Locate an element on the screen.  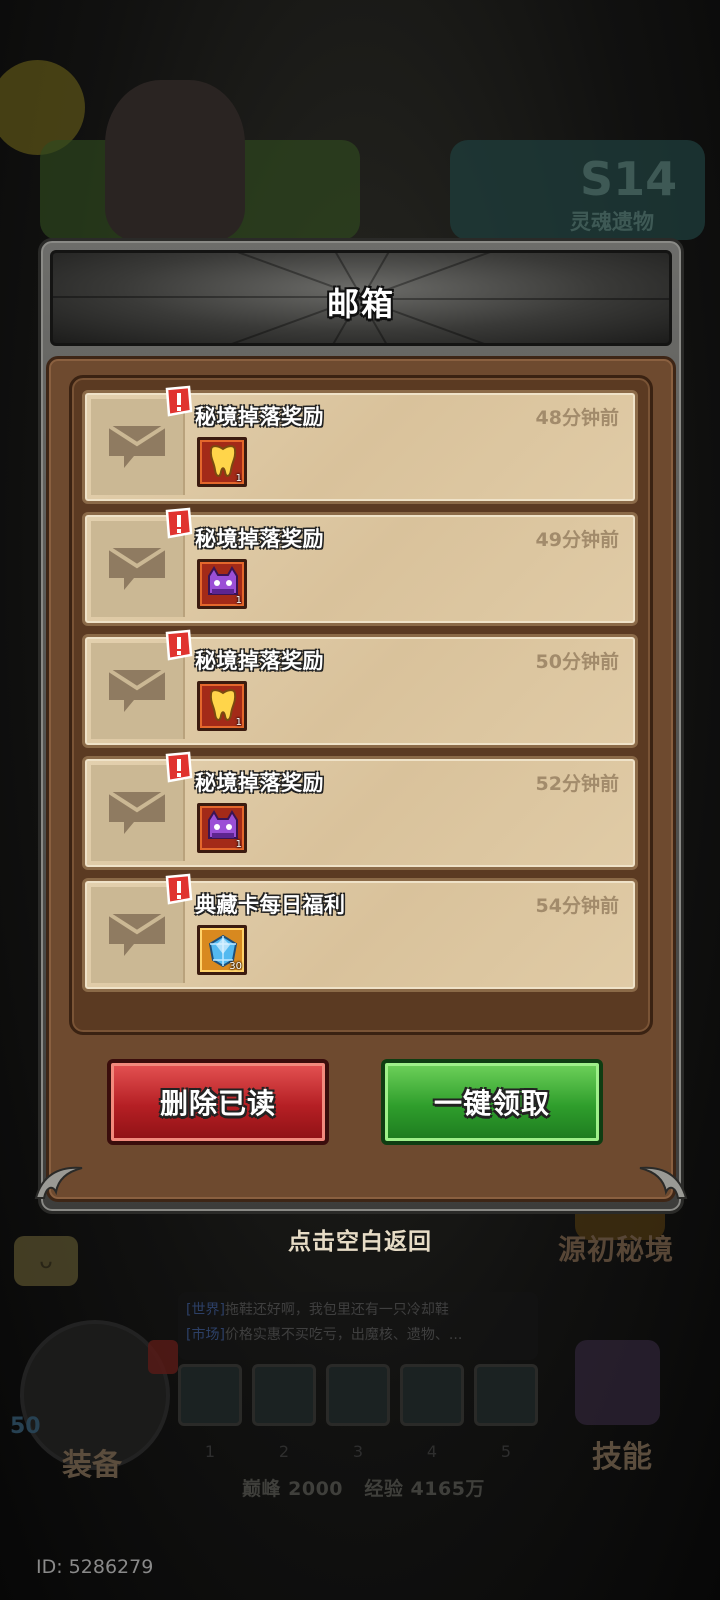
slot-number: 4 is located at coordinates (432, 1451).